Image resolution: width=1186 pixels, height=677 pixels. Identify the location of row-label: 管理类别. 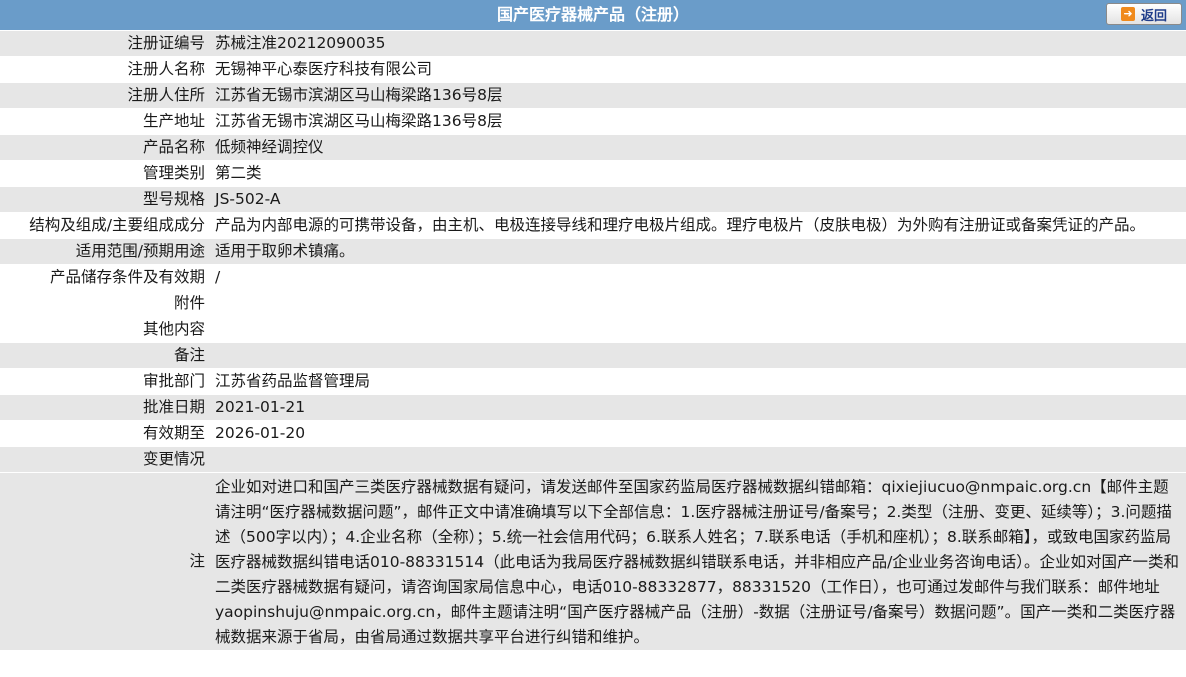
(105, 173).